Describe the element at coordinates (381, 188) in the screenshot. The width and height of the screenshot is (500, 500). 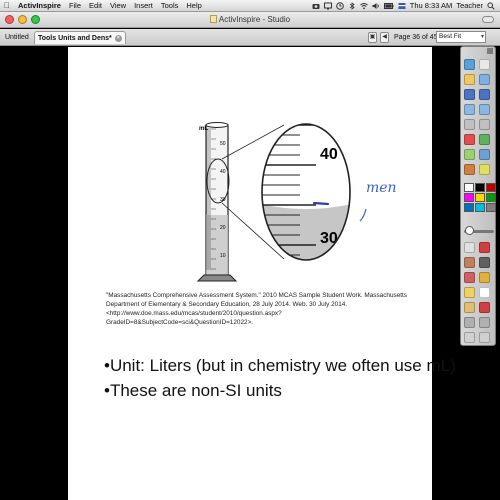
I see `handwritten-annotation: meniscus` at that location.